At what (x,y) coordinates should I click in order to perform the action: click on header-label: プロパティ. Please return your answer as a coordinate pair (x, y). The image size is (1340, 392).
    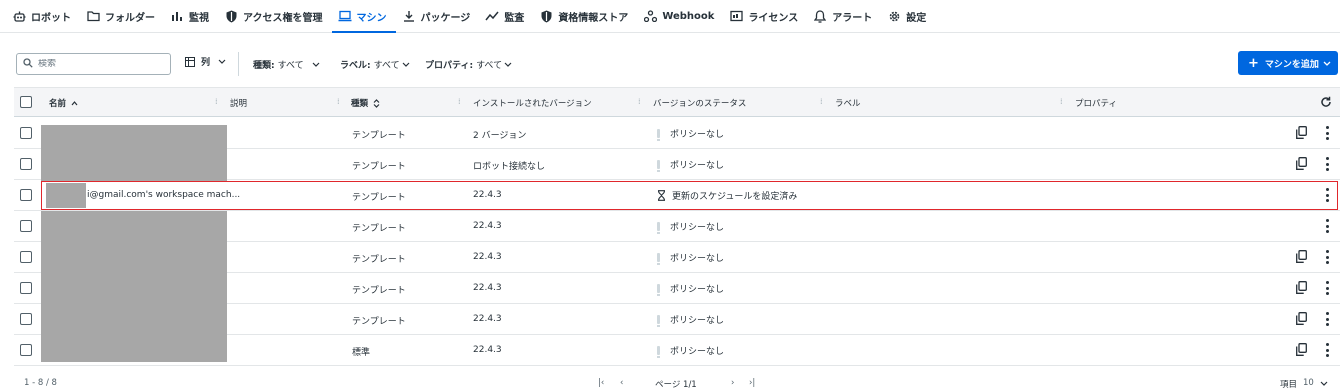
    Looking at the image, I should click on (1096, 104).